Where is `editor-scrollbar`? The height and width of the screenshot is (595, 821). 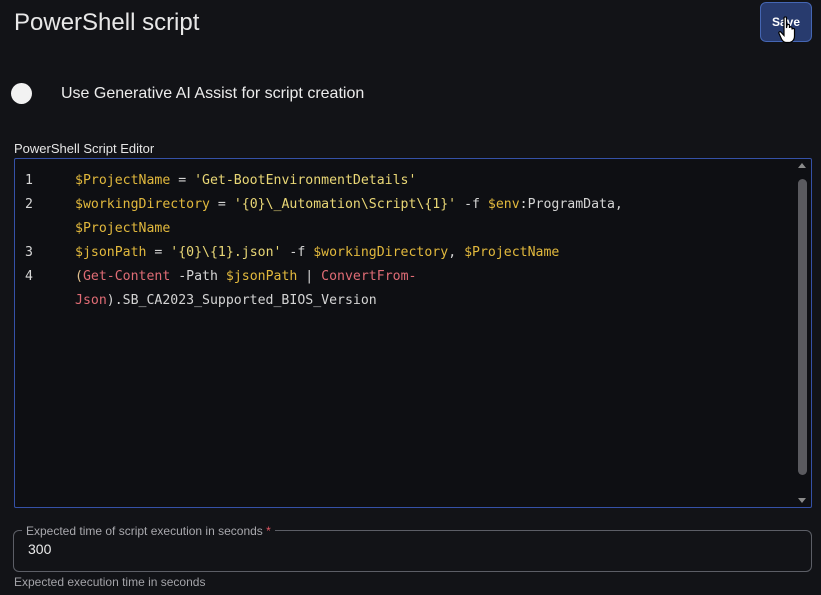
editor-scrollbar is located at coordinates (802, 334).